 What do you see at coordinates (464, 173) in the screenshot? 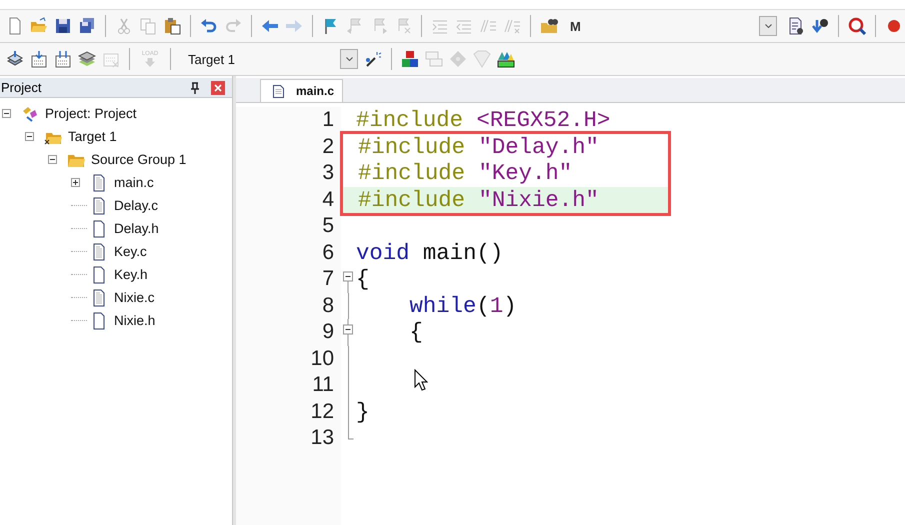
I see `code-line: #include "Key.h"` at bounding box center [464, 173].